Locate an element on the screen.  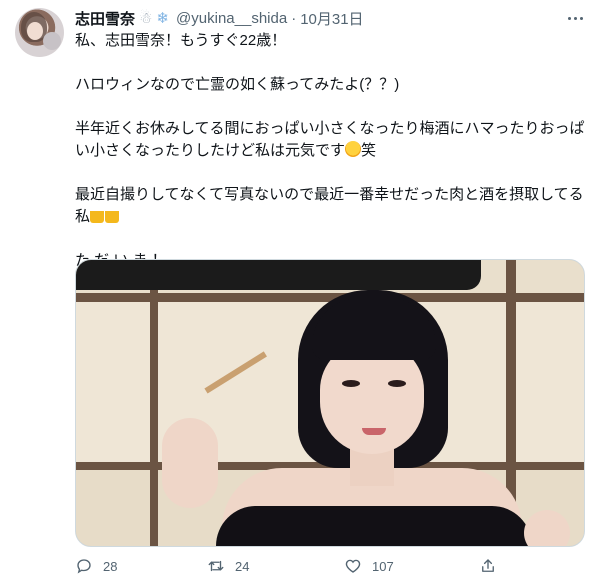
tweet-paragraph-1: 私、志田雪奈！もうすぐ22歳！ is located at coordinates (181, 40).